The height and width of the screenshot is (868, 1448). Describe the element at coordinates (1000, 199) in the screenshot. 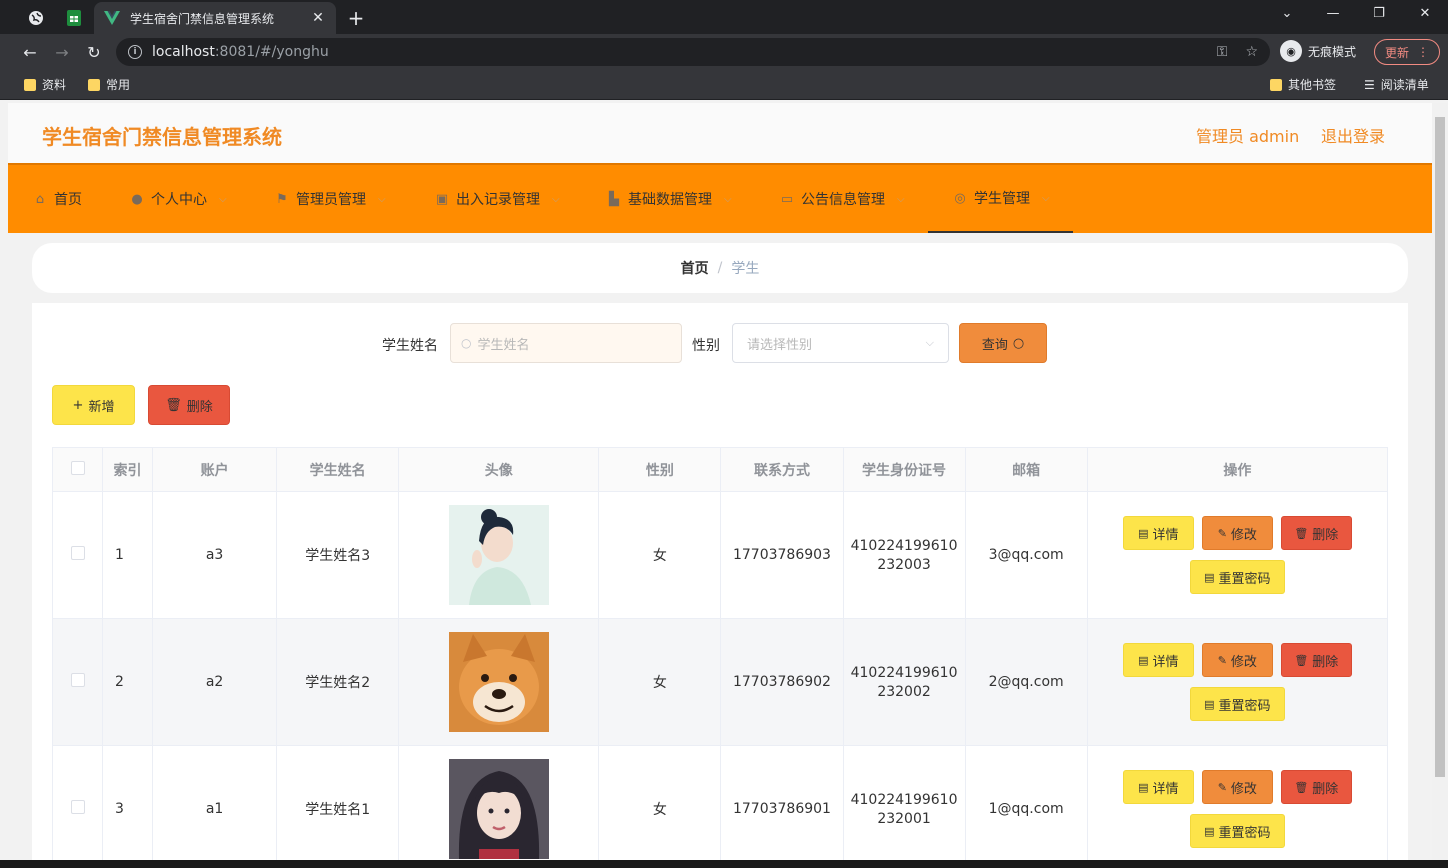

I see `menu-item-students: ◎ 学生管理 ⌵` at that location.